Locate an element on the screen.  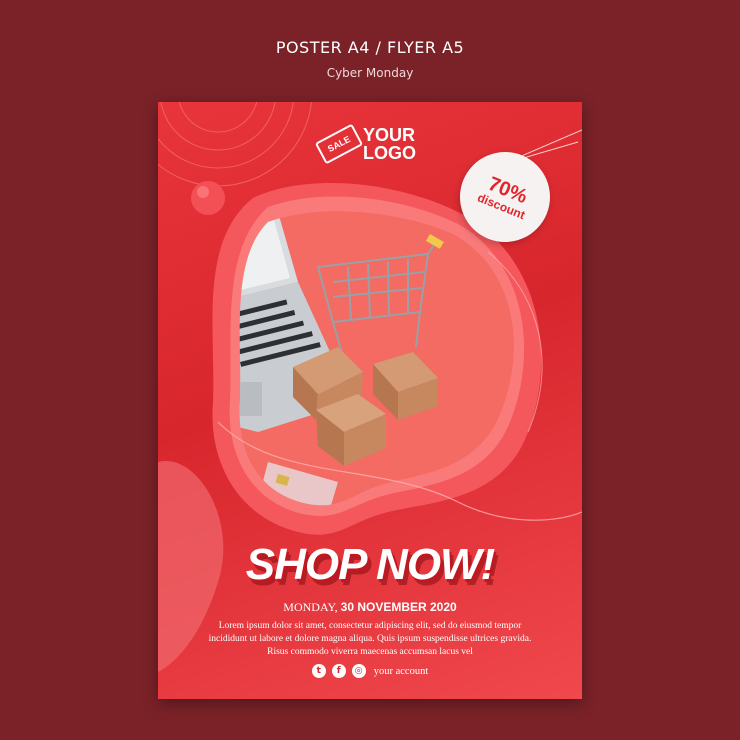
event-date: MONDAY, 30 NOVEMBER 2020 is located at coordinates (370, 607).